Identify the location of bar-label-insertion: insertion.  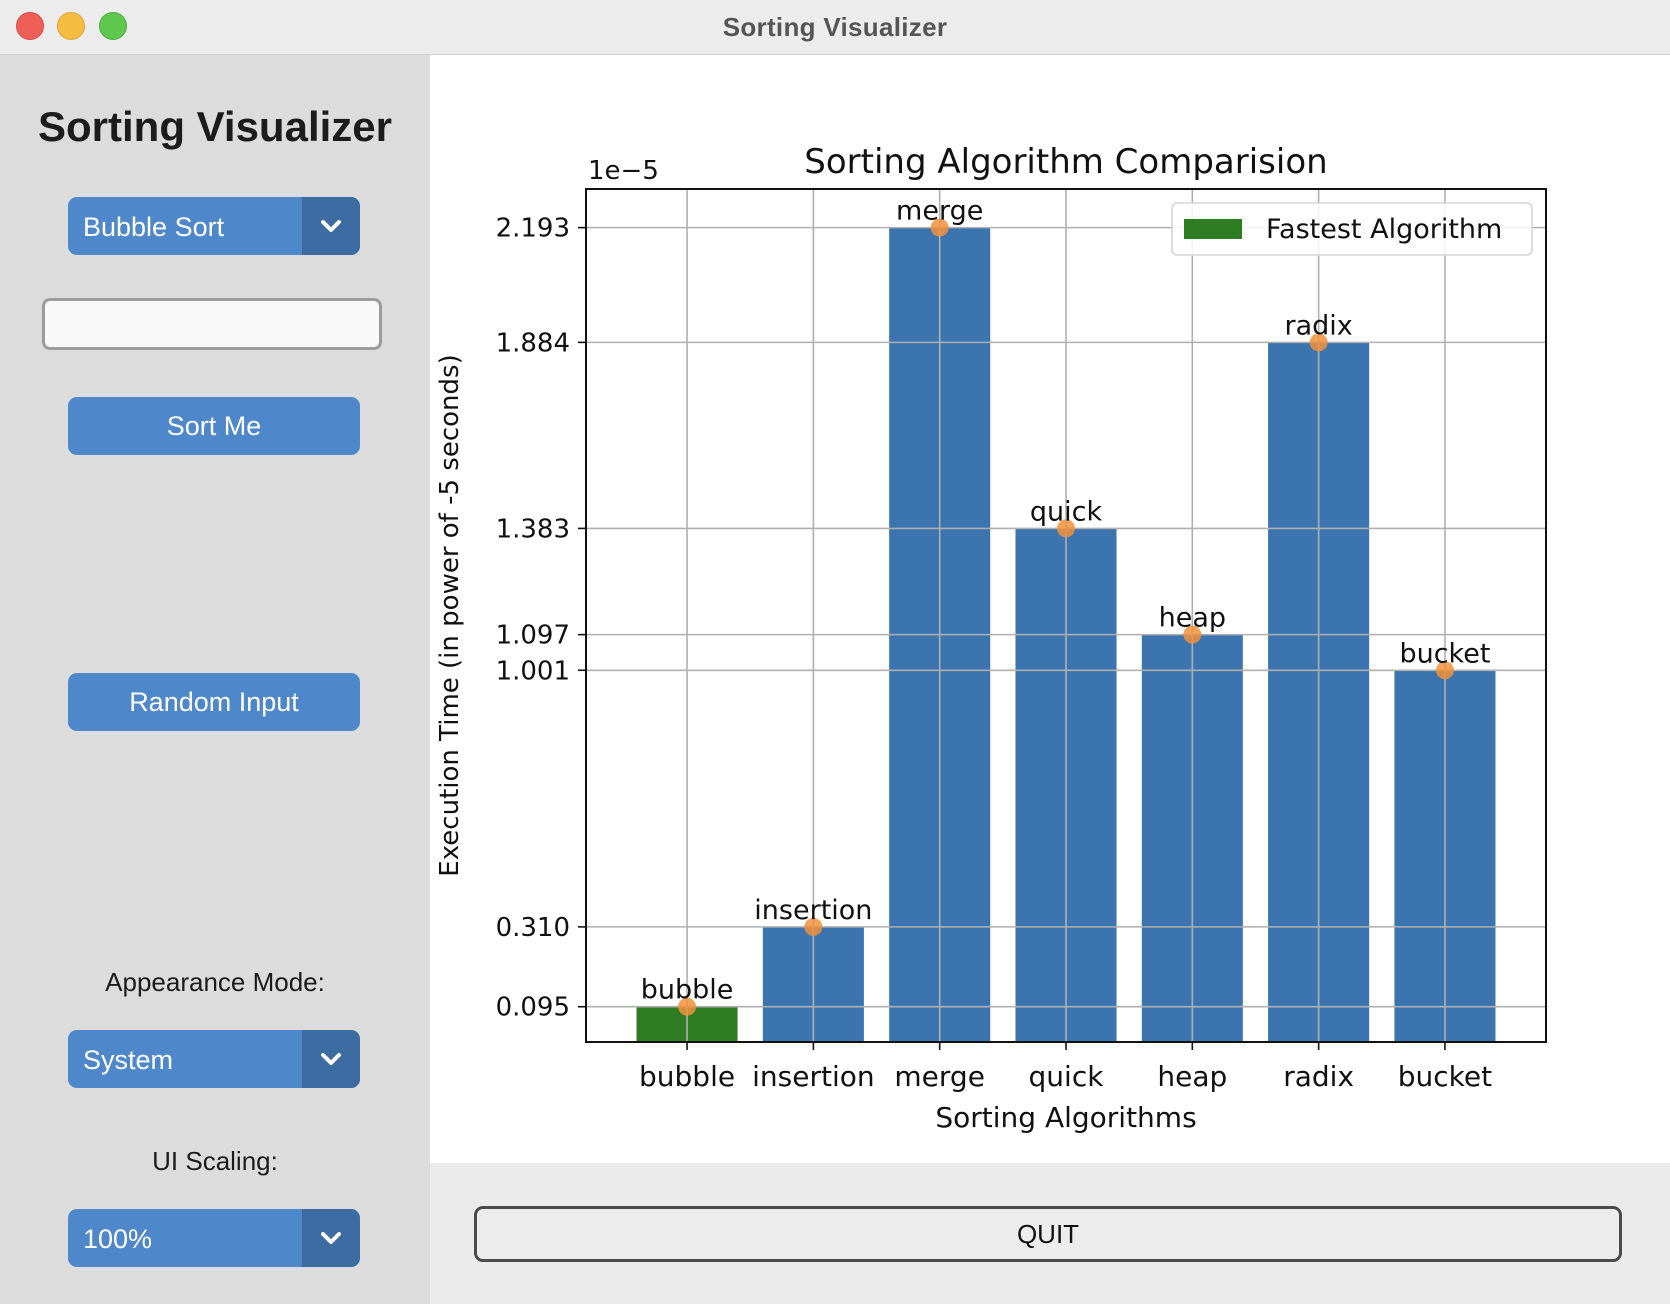
(813, 910).